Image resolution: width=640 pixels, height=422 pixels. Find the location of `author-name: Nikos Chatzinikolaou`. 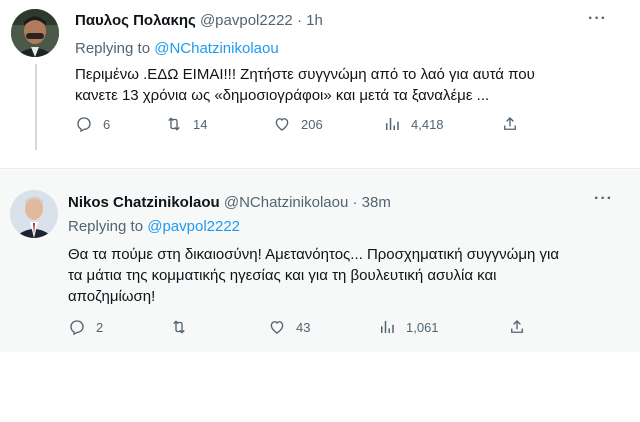

author-name: Nikos Chatzinikolaou is located at coordinates (144, 202).